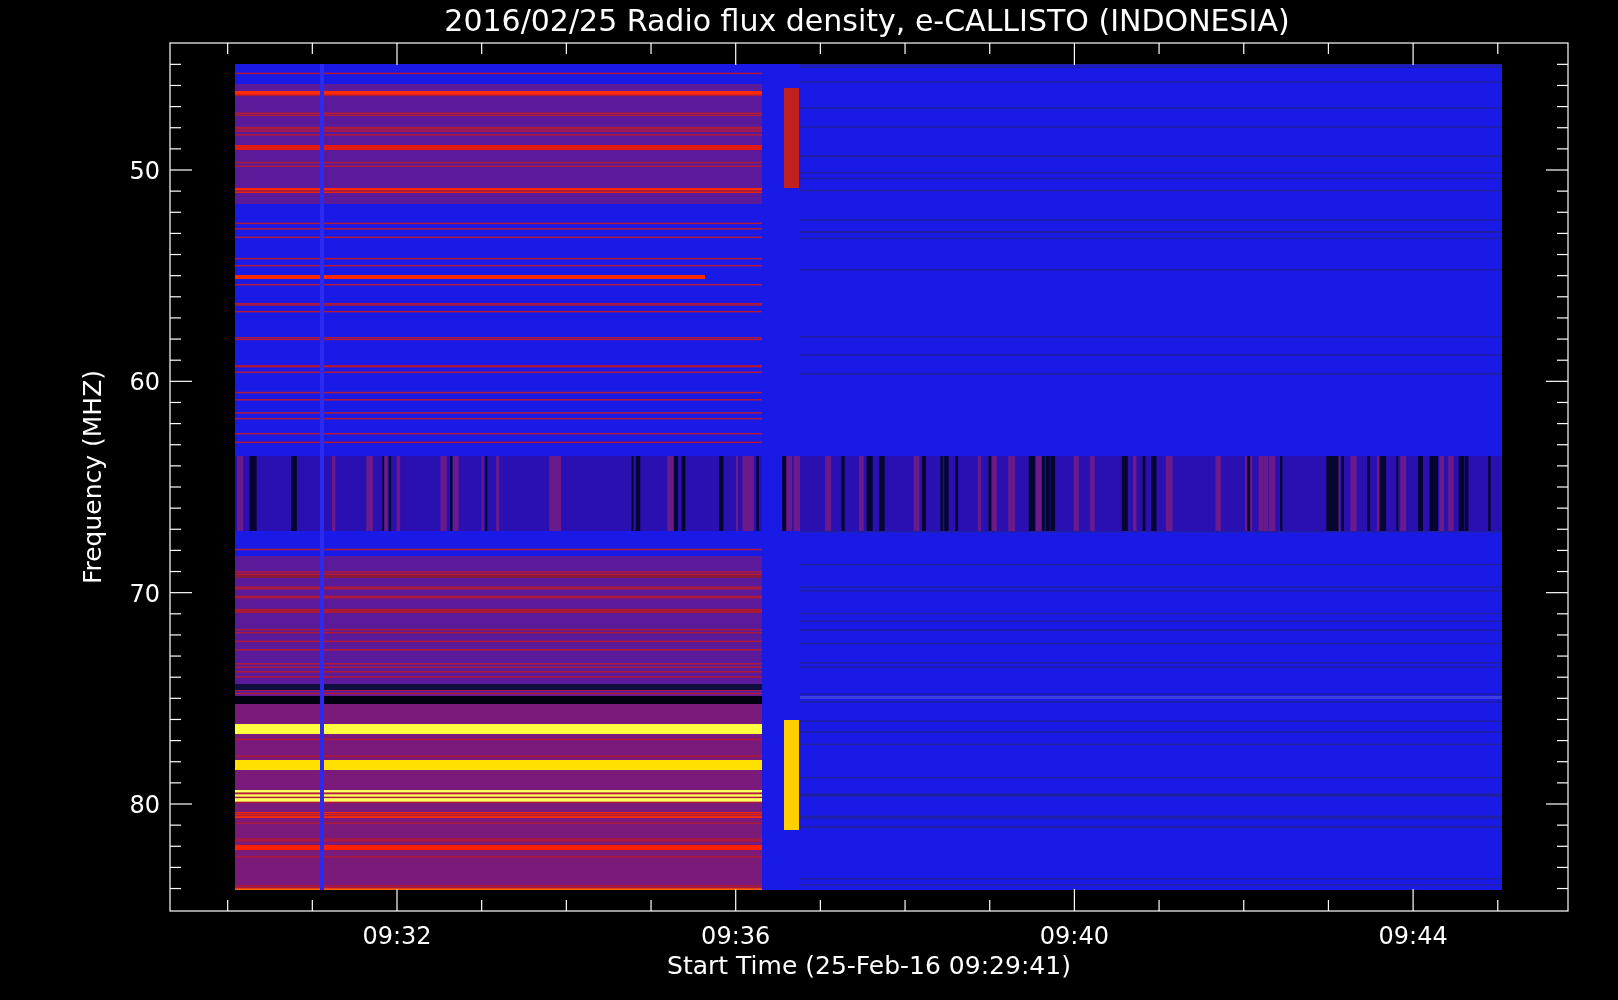 This screenshot has width=1618, height=1000. I want to click on tick-label: 09:40, so click(1074, 936).